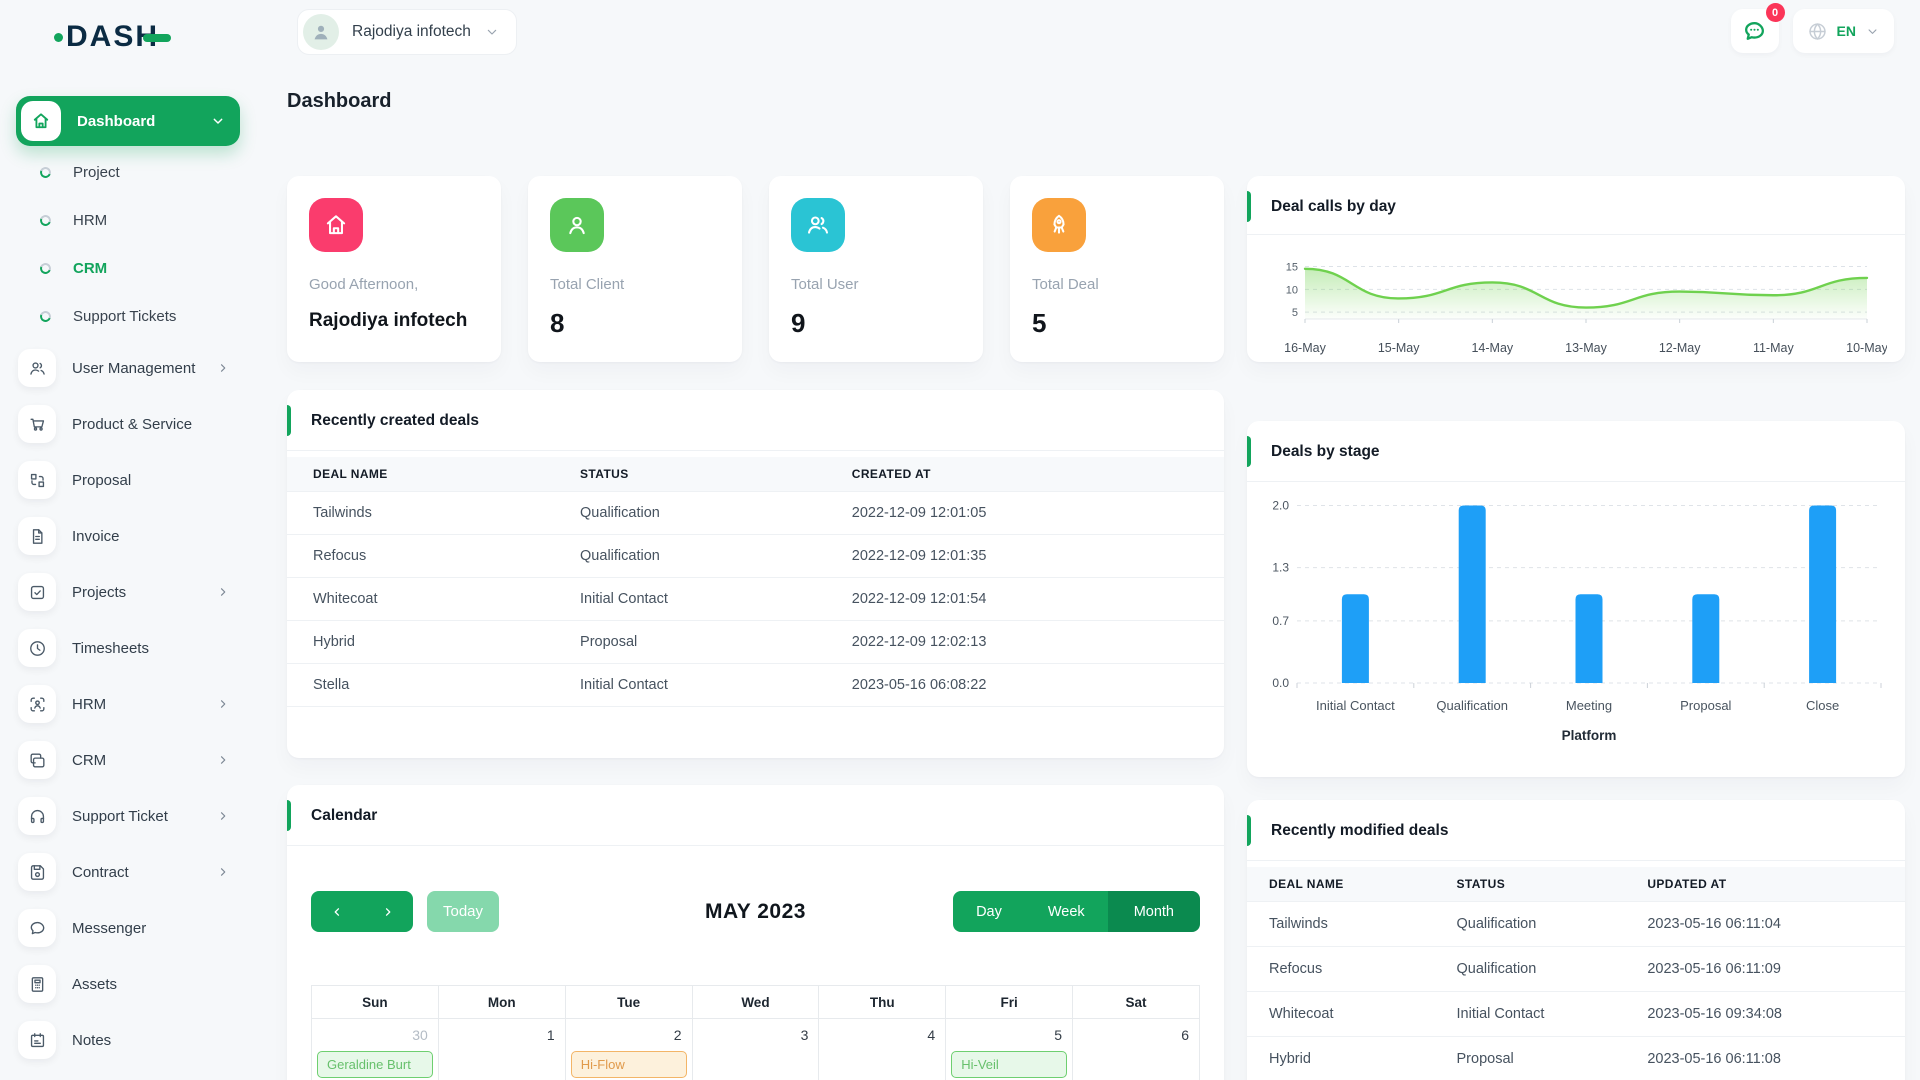  Describe the element at coordinates (1153, 911) in the screenshot. I see `calendar-view-month: Month` at that location.